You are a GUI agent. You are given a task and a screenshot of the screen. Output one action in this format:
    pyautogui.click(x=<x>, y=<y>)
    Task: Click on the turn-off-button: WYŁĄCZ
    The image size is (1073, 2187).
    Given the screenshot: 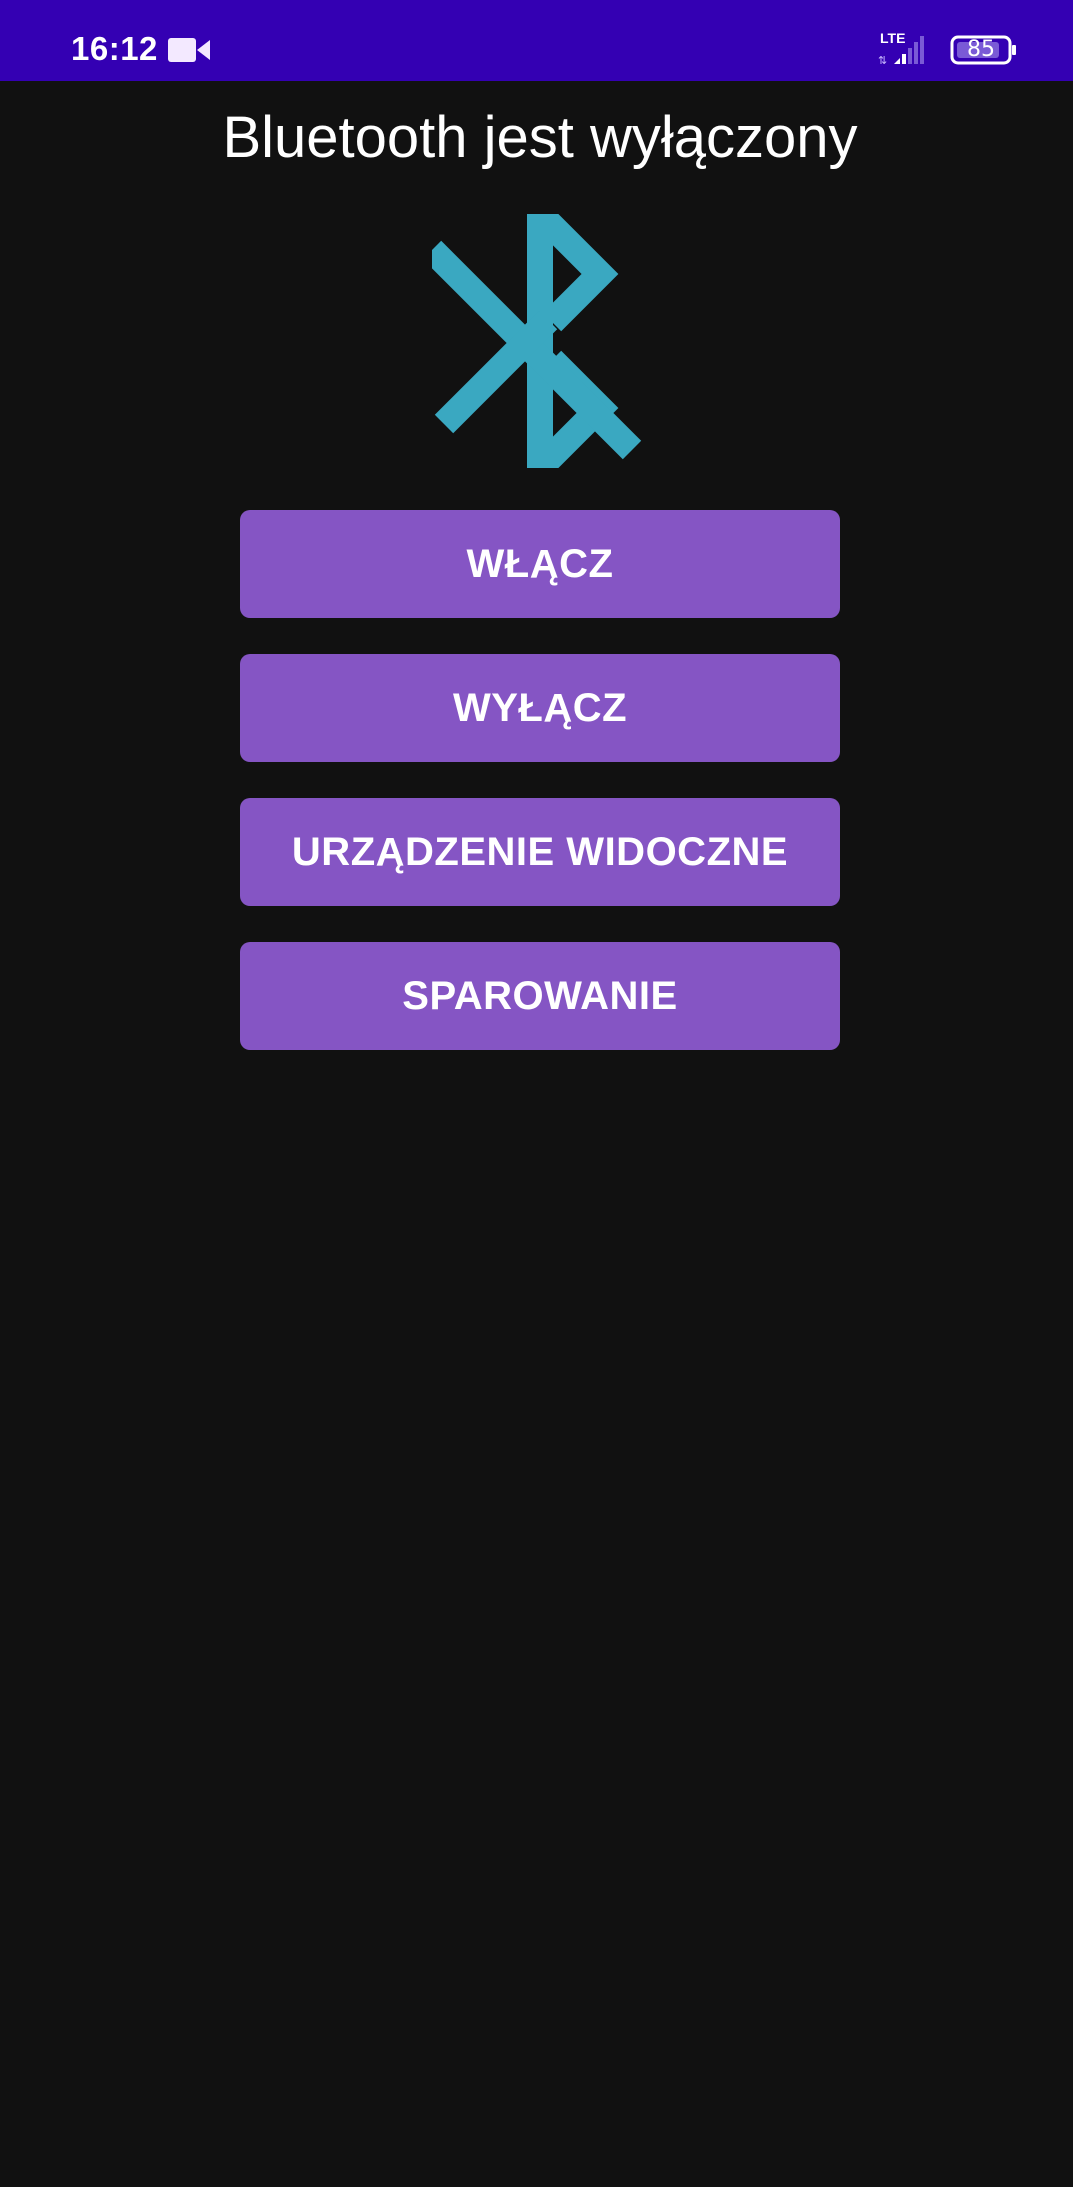 What is the action you would take?
    pyautogui.click(x=540, y=708)
    